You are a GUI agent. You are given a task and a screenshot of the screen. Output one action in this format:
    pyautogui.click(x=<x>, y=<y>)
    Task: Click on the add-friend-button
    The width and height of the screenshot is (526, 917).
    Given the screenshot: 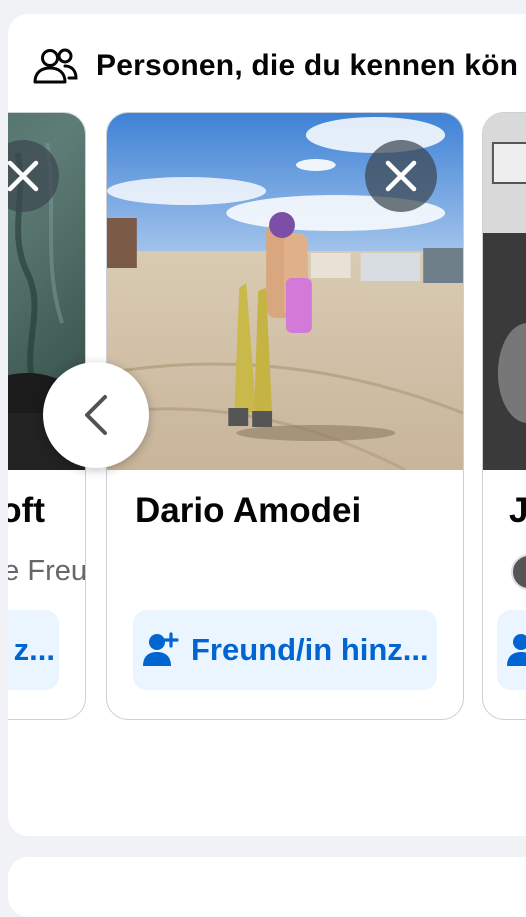 What is the action you would take?
    pyautogui.click(x=511, y=650)
    